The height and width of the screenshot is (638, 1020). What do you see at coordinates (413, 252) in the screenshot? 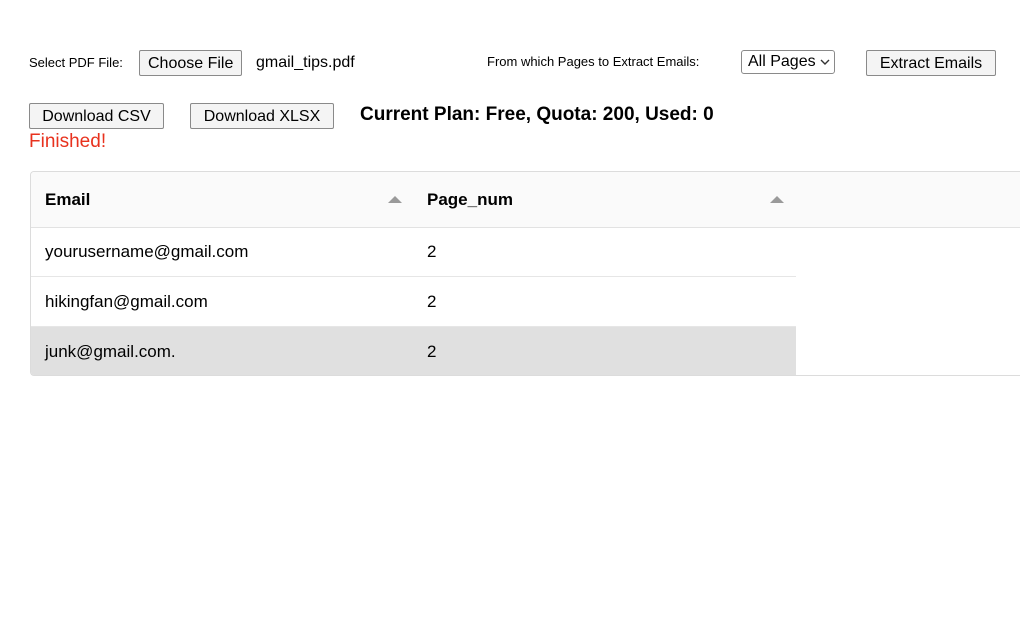
I see `table-row: yourusername@gmail.com 2` at bounding box center [413, 252].